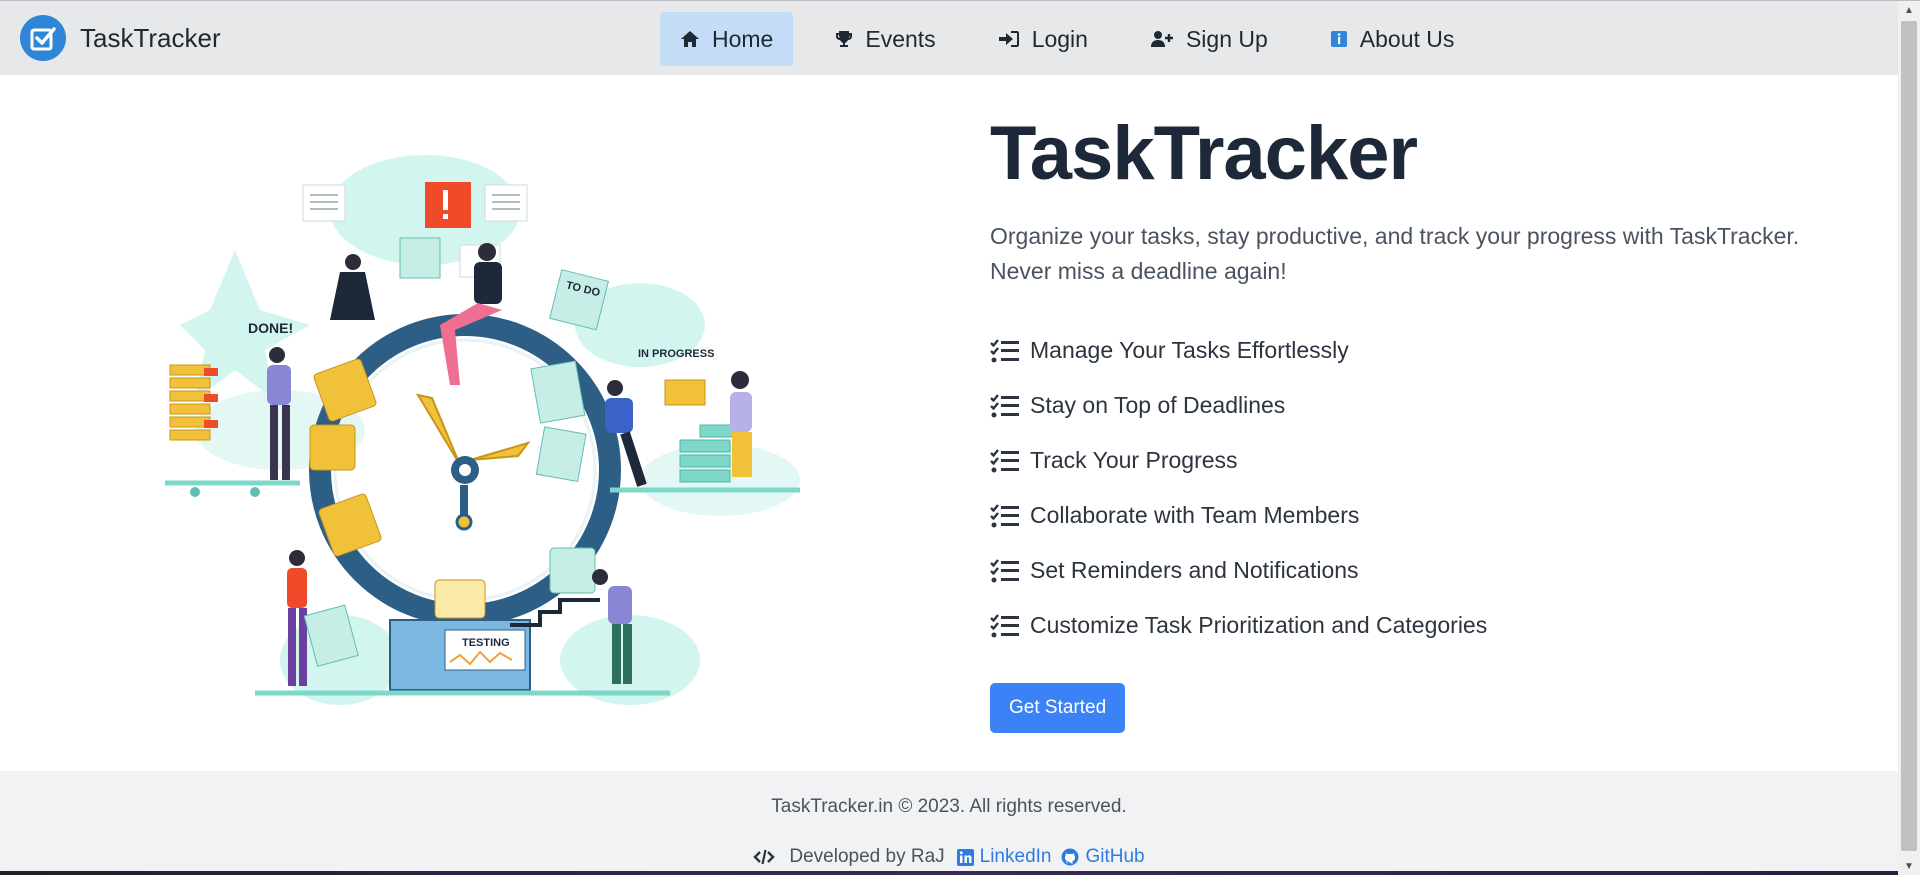 The height and width of the screenshot is (875, 1920). I want to click on code-icon, so click(764, 857).